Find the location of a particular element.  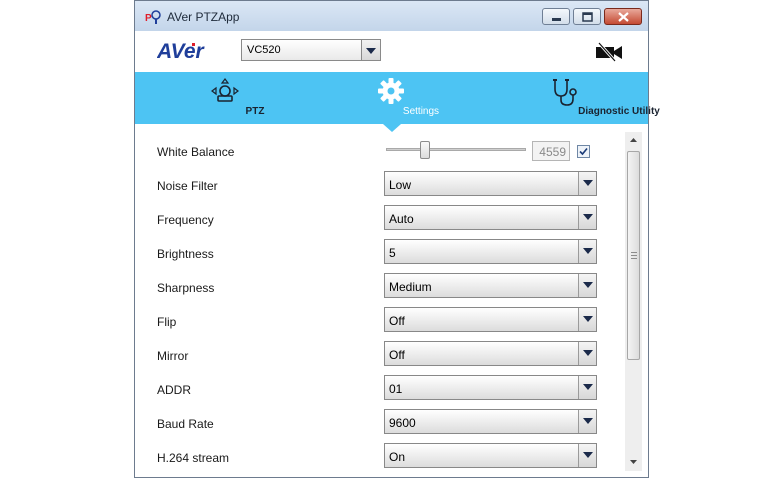

flip-label: Flip is located at coordinates (167, 322).